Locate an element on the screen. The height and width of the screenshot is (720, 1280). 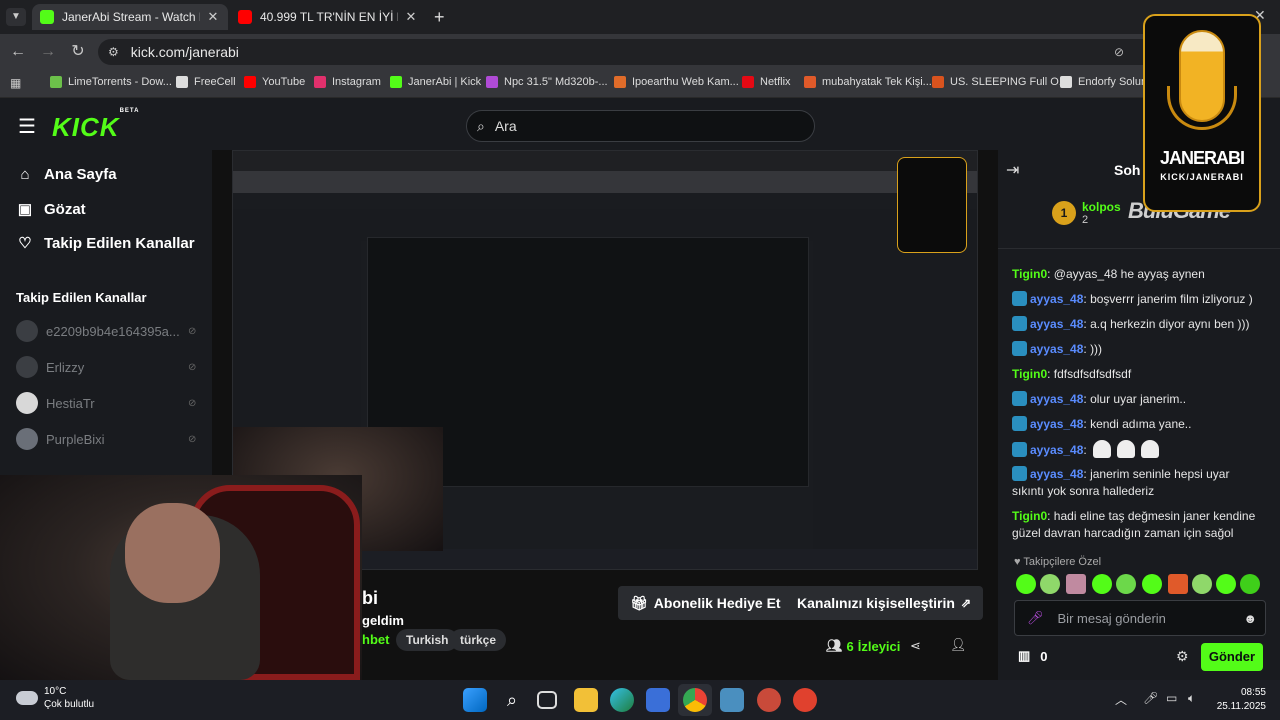
capture-addressbar is located at coordinates (605, 182).